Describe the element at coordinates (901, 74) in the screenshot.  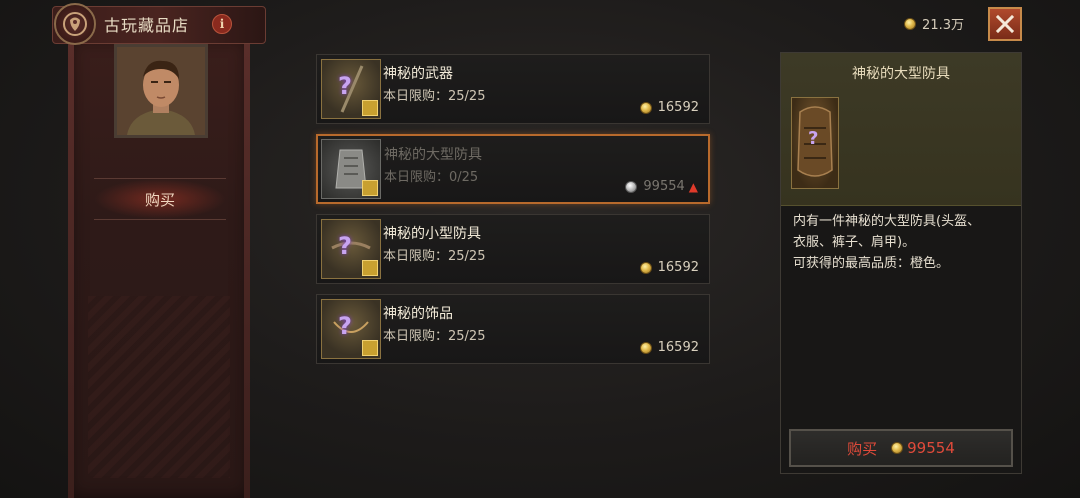
I see `detail-title: 神秘的大型防具` at that location.